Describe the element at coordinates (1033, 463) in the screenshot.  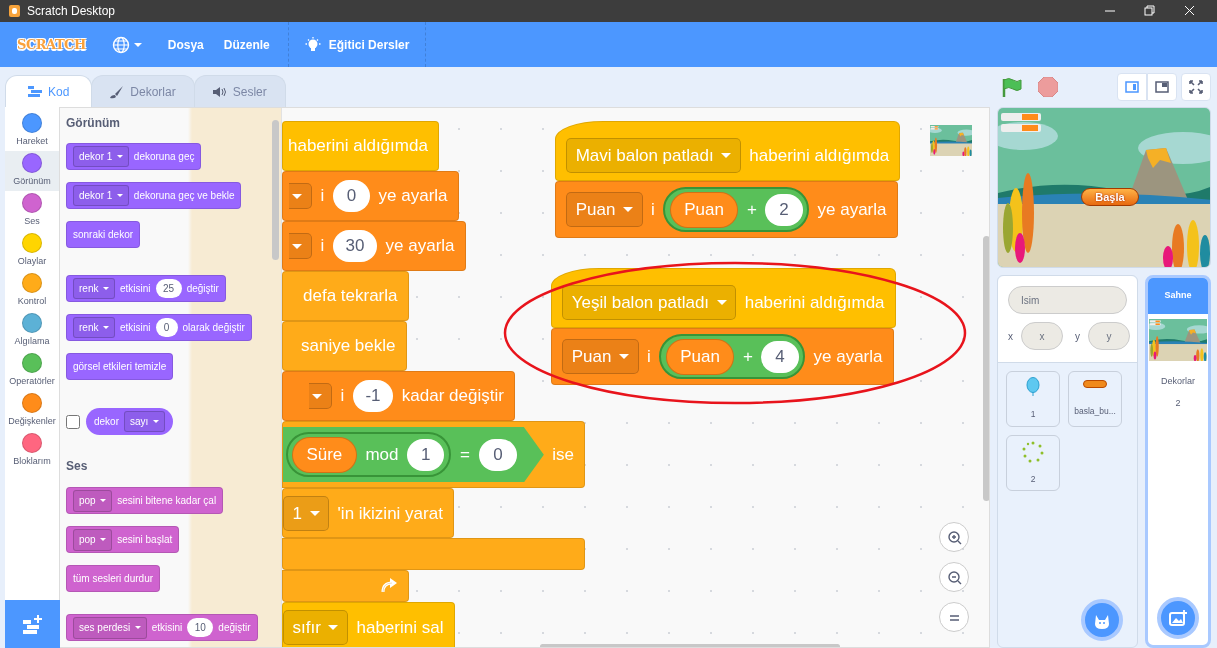
I see `sprite-tile: 2` at that location.